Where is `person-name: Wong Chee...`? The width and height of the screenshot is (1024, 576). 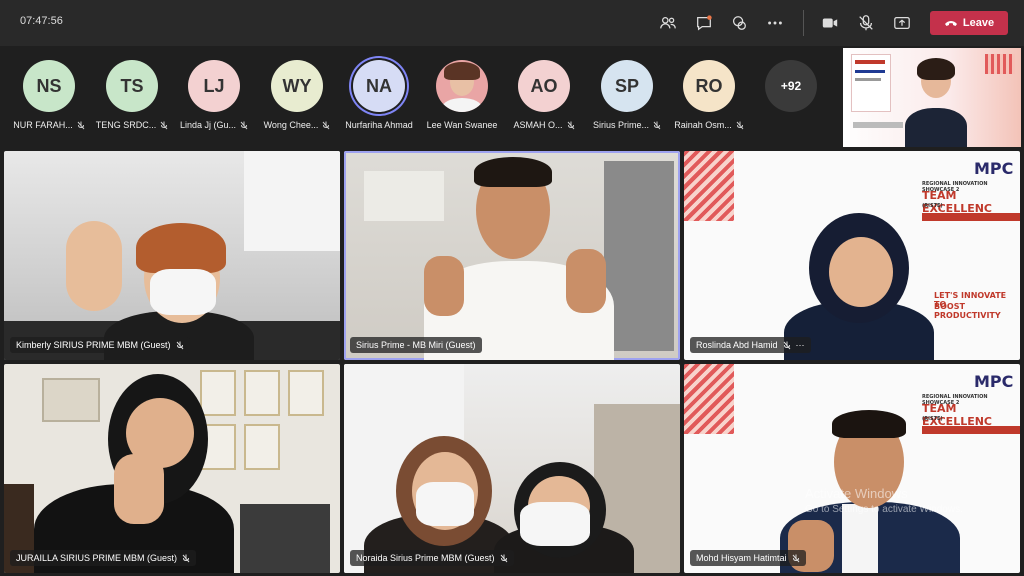 person-name: Wong Chee... is located at coordinates (291, 125).